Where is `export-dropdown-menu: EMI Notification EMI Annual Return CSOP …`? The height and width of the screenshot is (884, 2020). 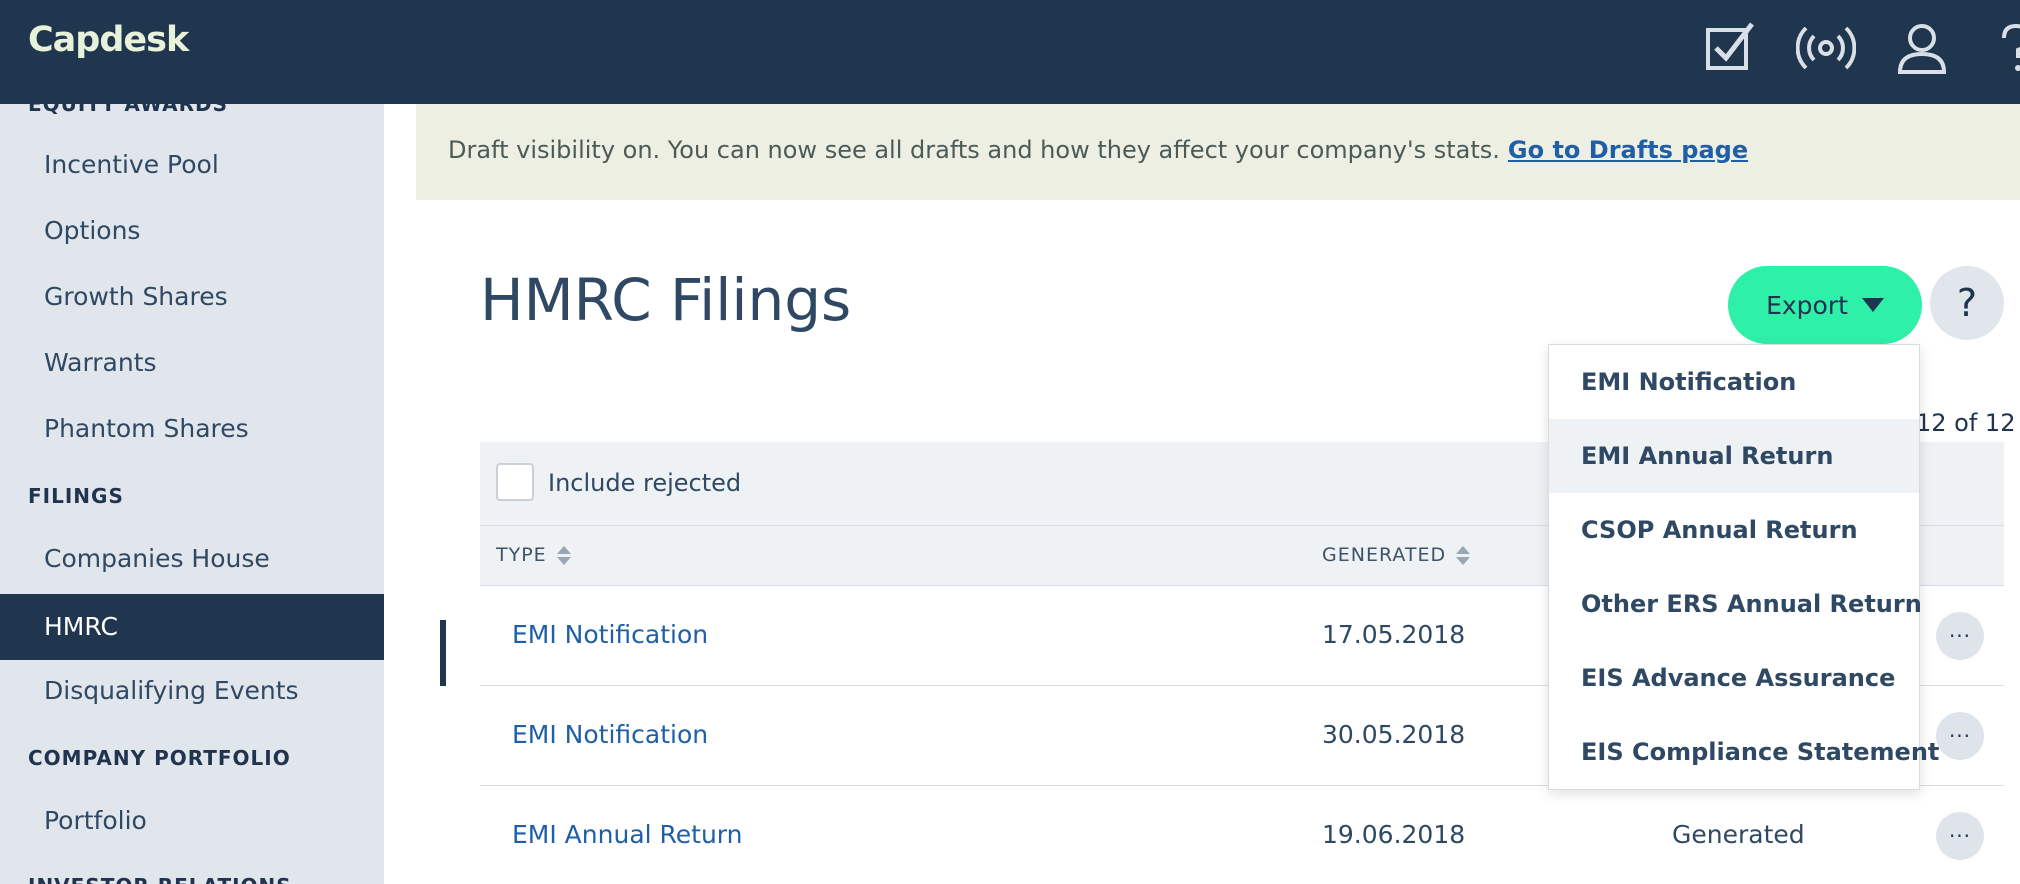
export-dropdown-menu: EMI Notification EMI Annual Return CSOP … is located at coordinates (1743, 567).